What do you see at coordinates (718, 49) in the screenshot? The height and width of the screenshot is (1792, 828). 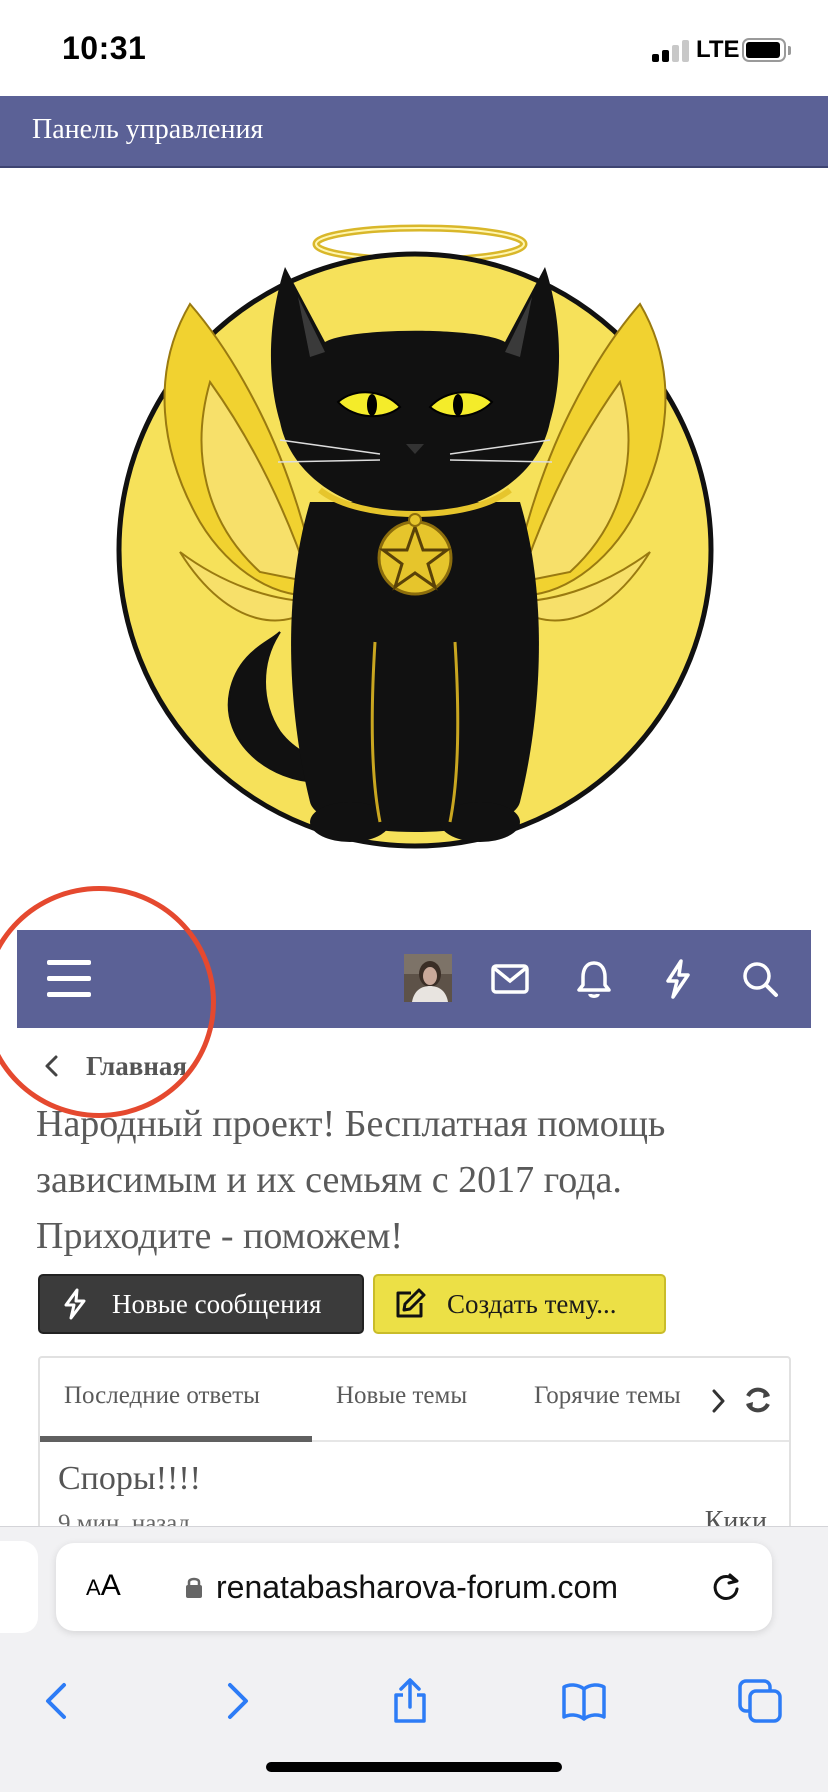 I see `network-type: LTE` at bounding box center [718, 49].